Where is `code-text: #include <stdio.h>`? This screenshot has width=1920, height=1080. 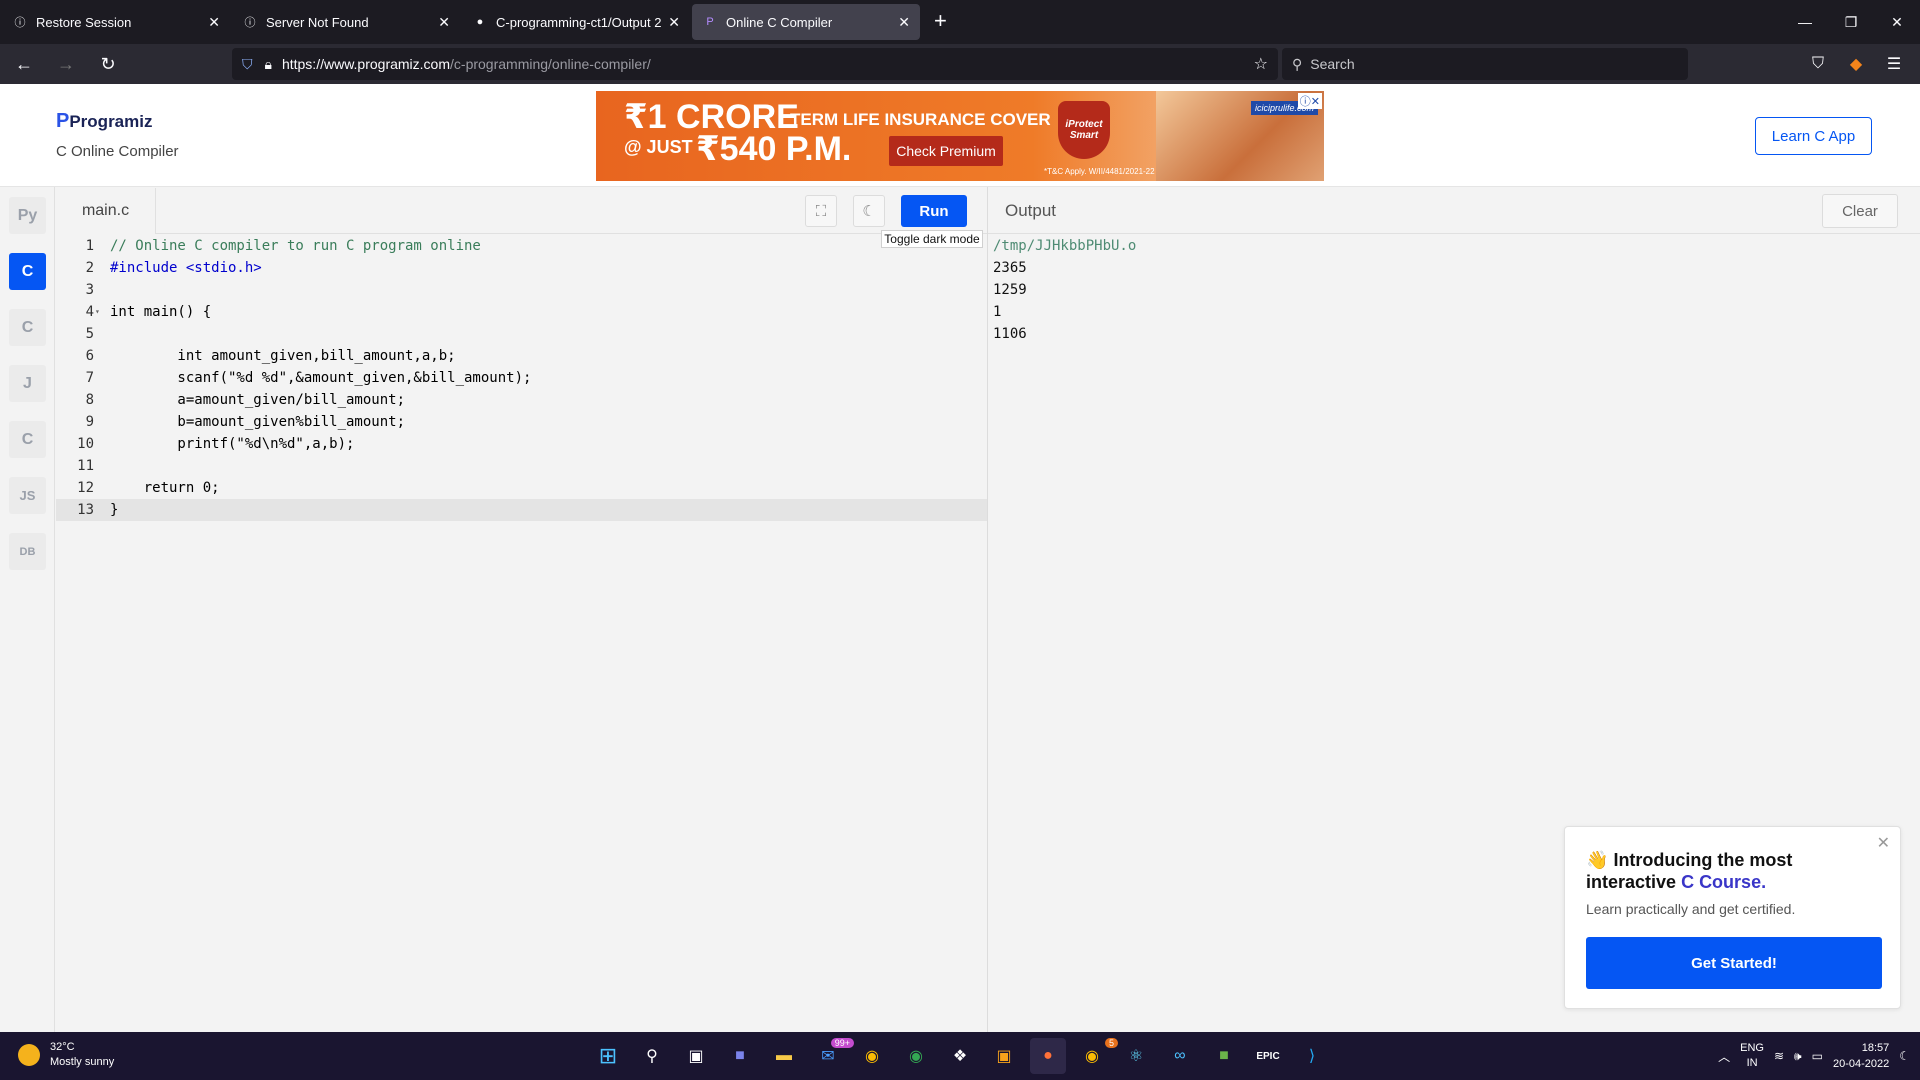 code-text: #include <stdio.h> is located at coordinates (186, 268).